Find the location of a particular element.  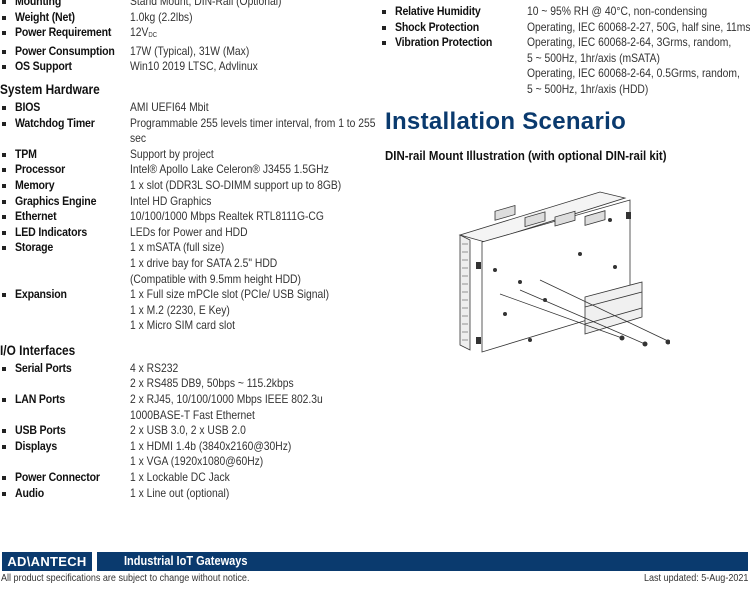

spec-value: 12VDC is located at coordinates (233, 34).